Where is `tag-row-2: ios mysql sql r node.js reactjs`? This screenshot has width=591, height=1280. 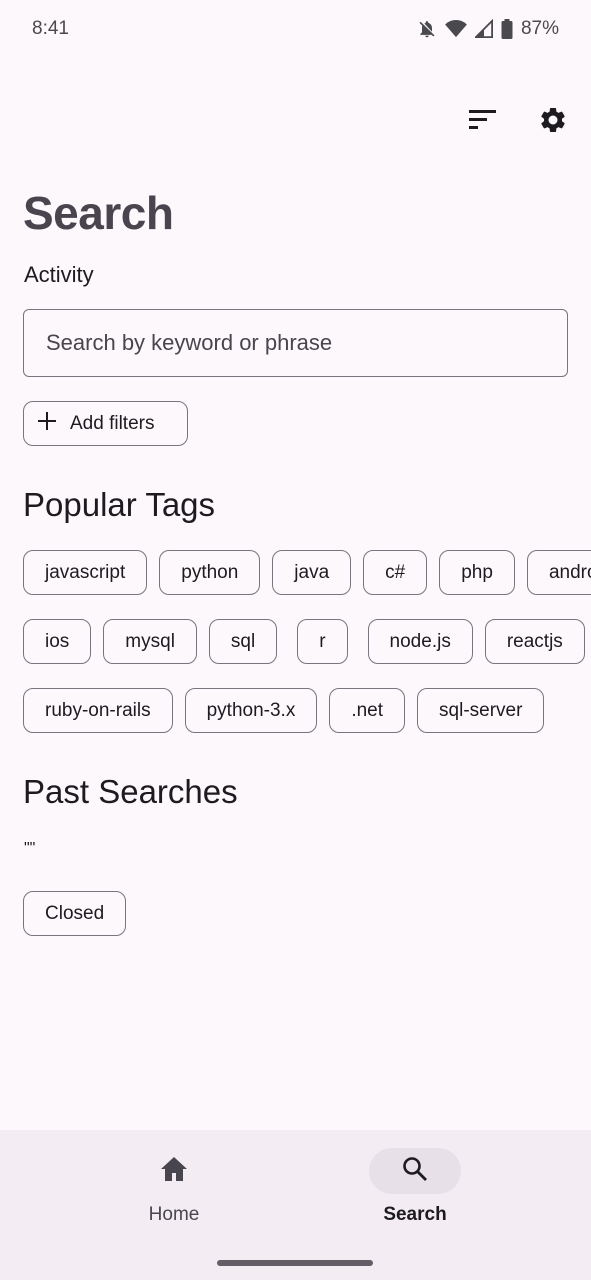 tag-row-2: ios mysql sql r node.js reactjs is located at coordinates (304, 641).